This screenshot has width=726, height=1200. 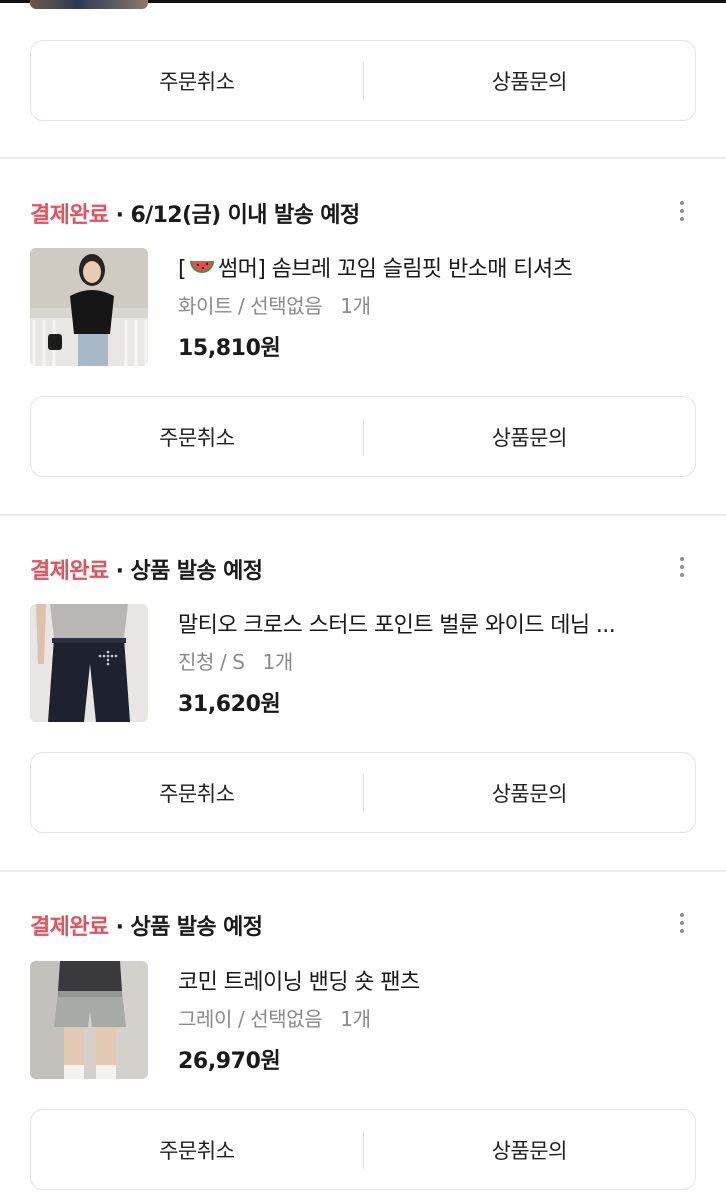 I want to click on option-text: 그레이 / 선택없음, so click(x=250, y=1019).